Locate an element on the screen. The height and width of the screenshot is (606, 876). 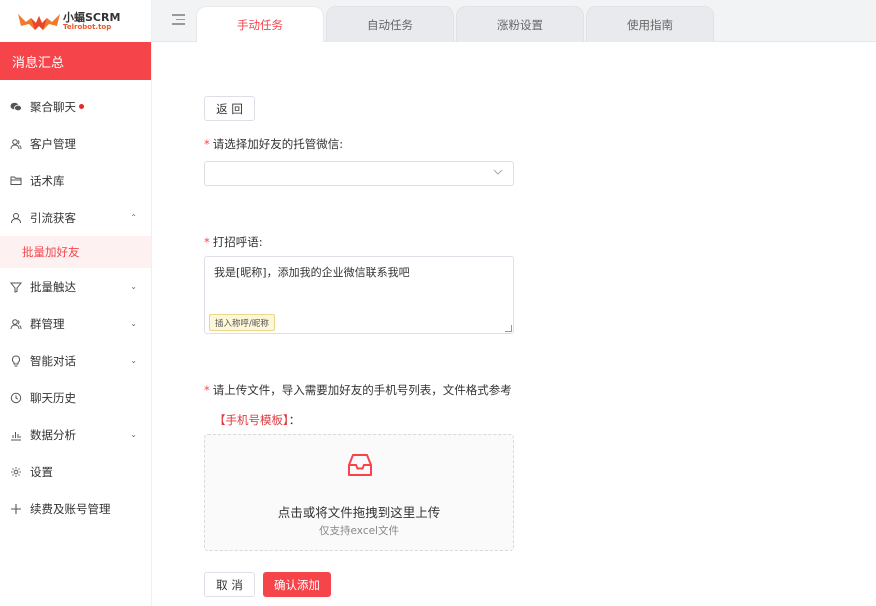
upload-hint: 仅支持excel文件 is located at coordinates (359, 531).